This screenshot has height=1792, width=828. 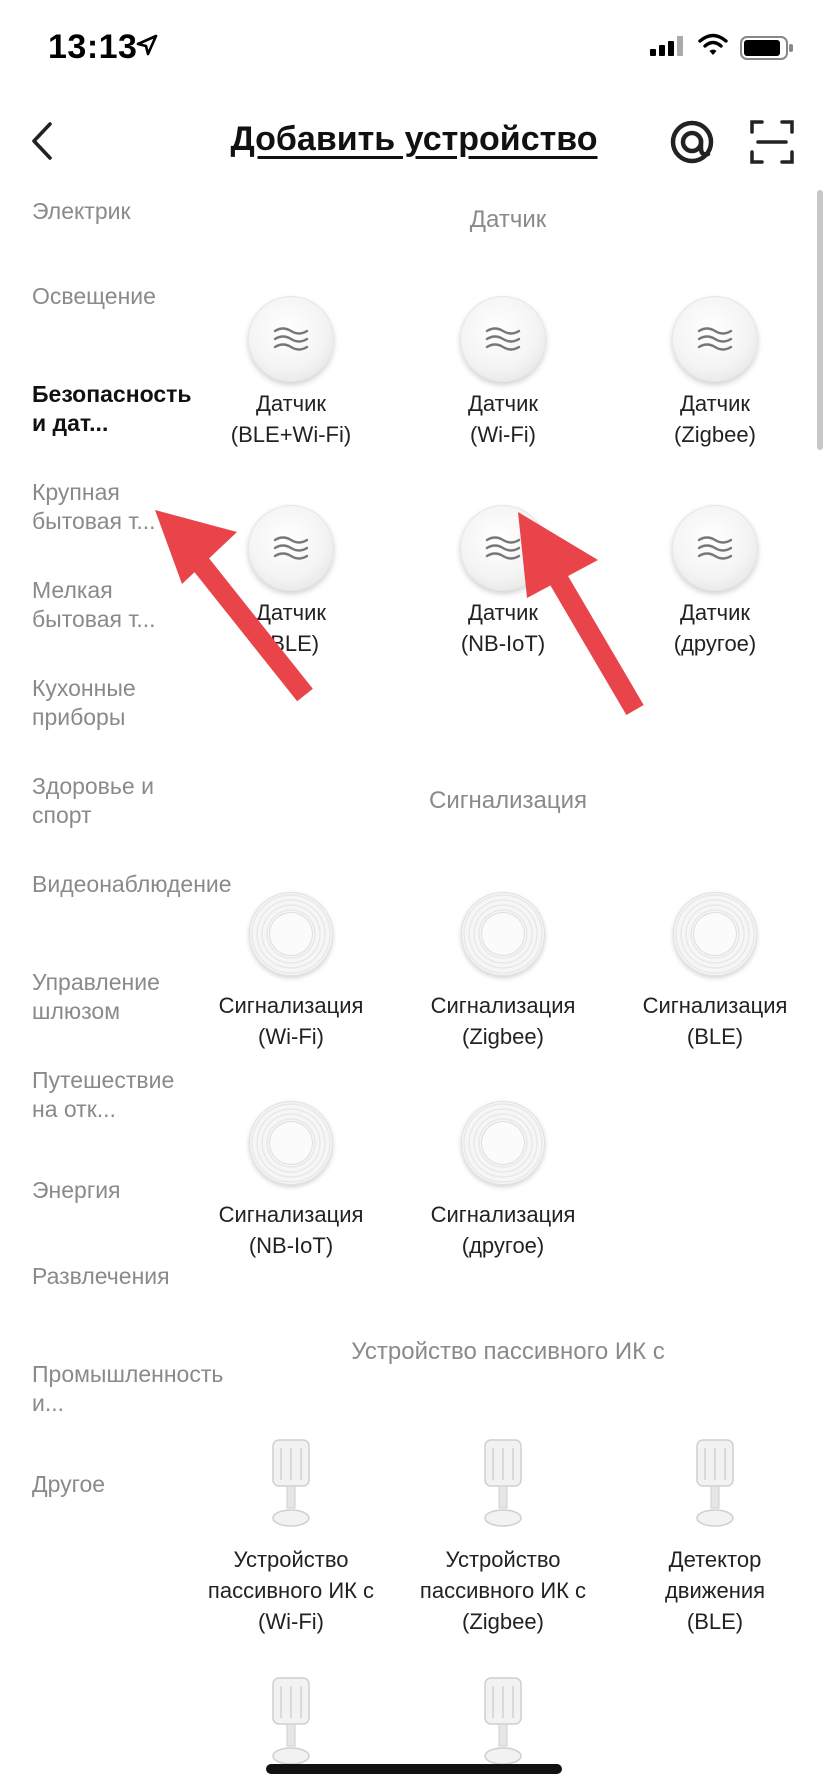 What do you see at coordinates (234, 606) in the screenshot?
I see `annotation-arrow-left` at bounding box center [234, 606].